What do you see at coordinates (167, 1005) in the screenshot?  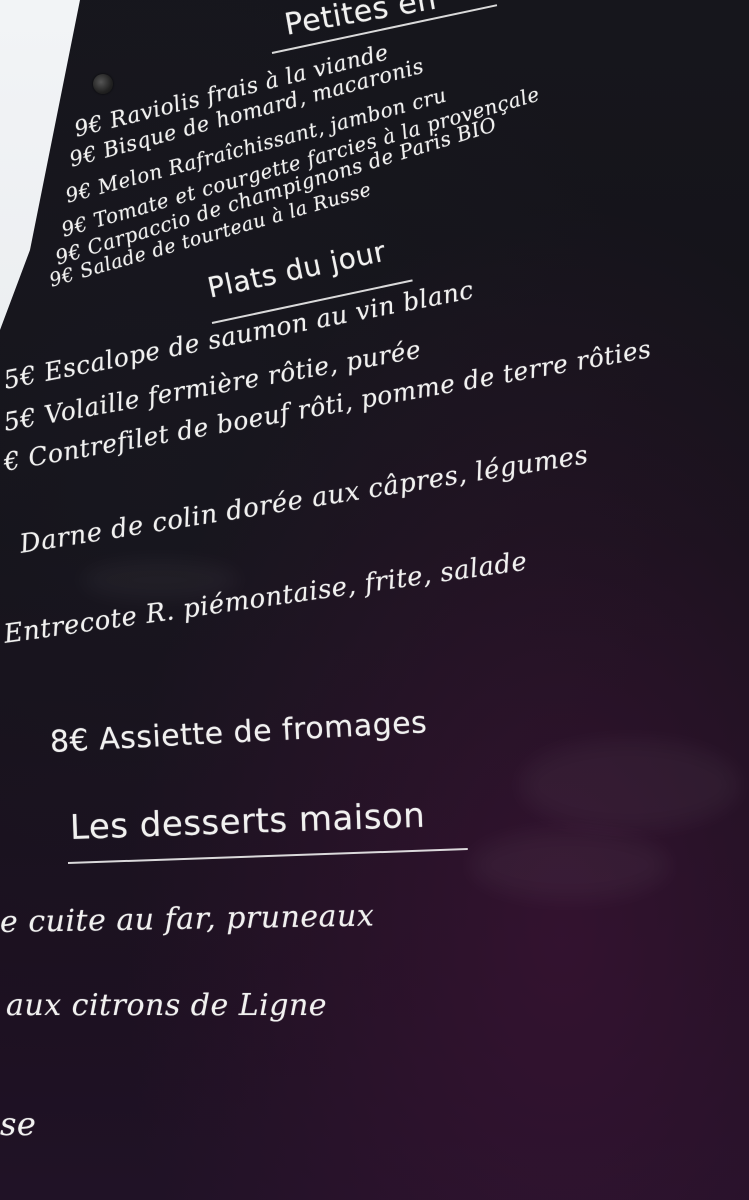 I see `dessert-item: aux citrons de Ligne` at bounding box center [167, 1005].